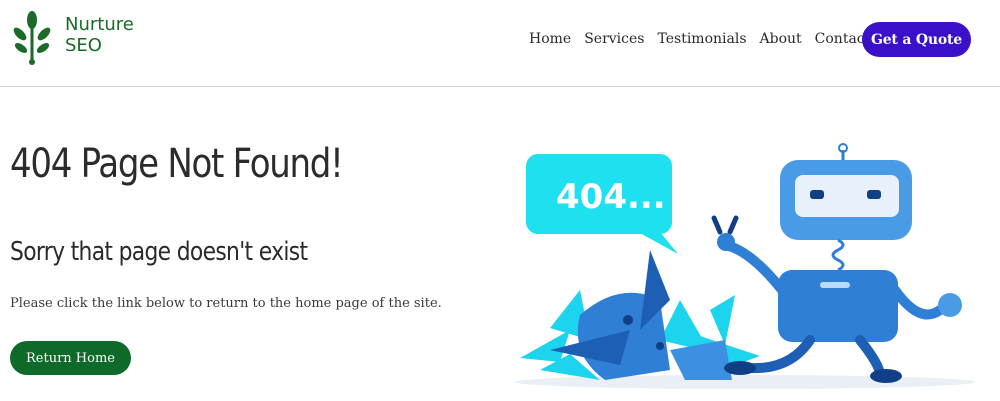  I want to click on leaf-plant-icon, so click(32, 38).